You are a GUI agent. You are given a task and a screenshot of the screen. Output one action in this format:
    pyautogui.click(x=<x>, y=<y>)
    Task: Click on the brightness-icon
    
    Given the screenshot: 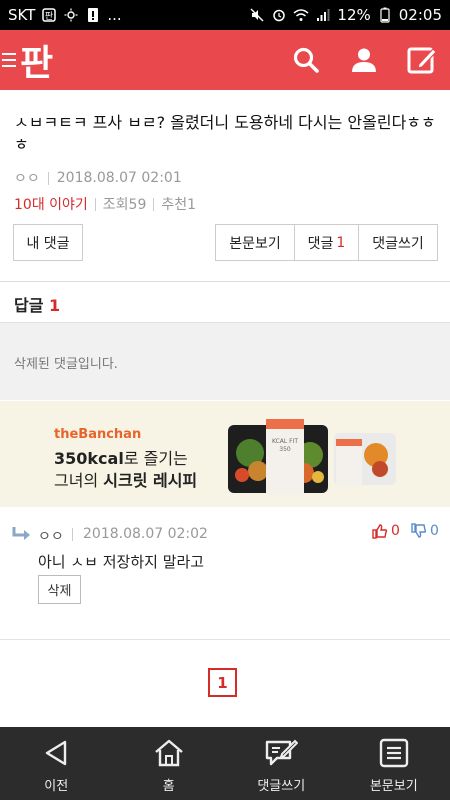 What is the action you would take?
    pyautogui.click(x=71, y=15)
    